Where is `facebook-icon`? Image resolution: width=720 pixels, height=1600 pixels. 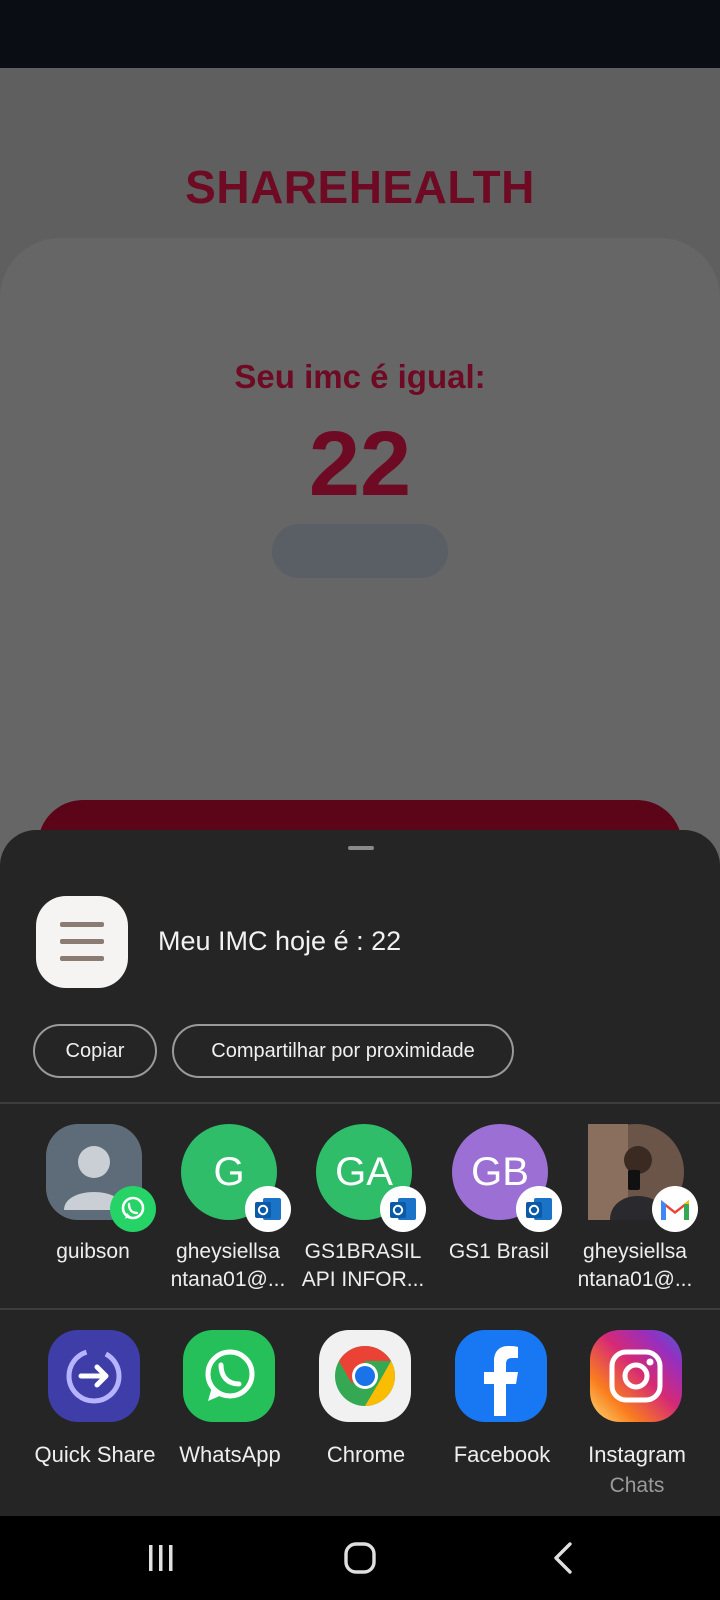
facebook-icon is located at coordinates (501, 1376).